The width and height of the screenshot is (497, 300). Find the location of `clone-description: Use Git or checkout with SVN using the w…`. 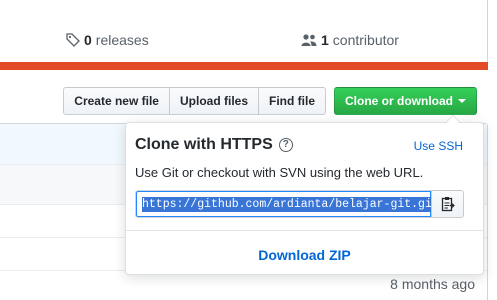

clone-description: Use Git or checkout with SVN using the w… is located at coordinates (279, 172).